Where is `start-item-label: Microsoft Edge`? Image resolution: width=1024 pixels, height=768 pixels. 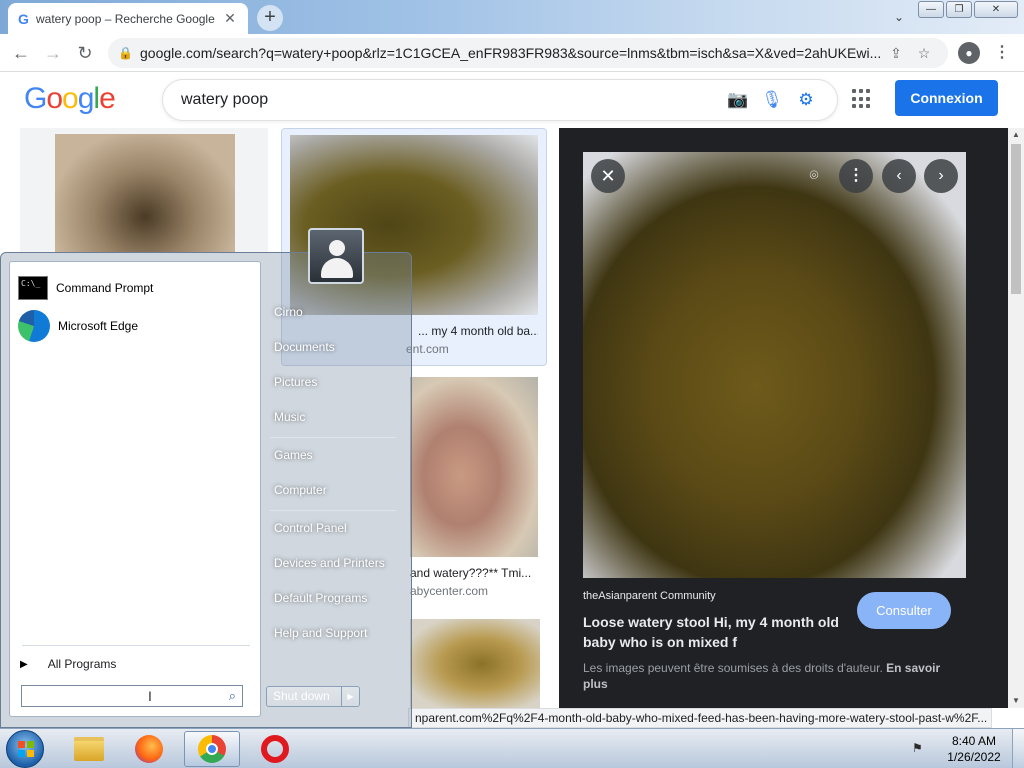
start-item-label: Microsoft Edge is located at coordinates (98, 326).